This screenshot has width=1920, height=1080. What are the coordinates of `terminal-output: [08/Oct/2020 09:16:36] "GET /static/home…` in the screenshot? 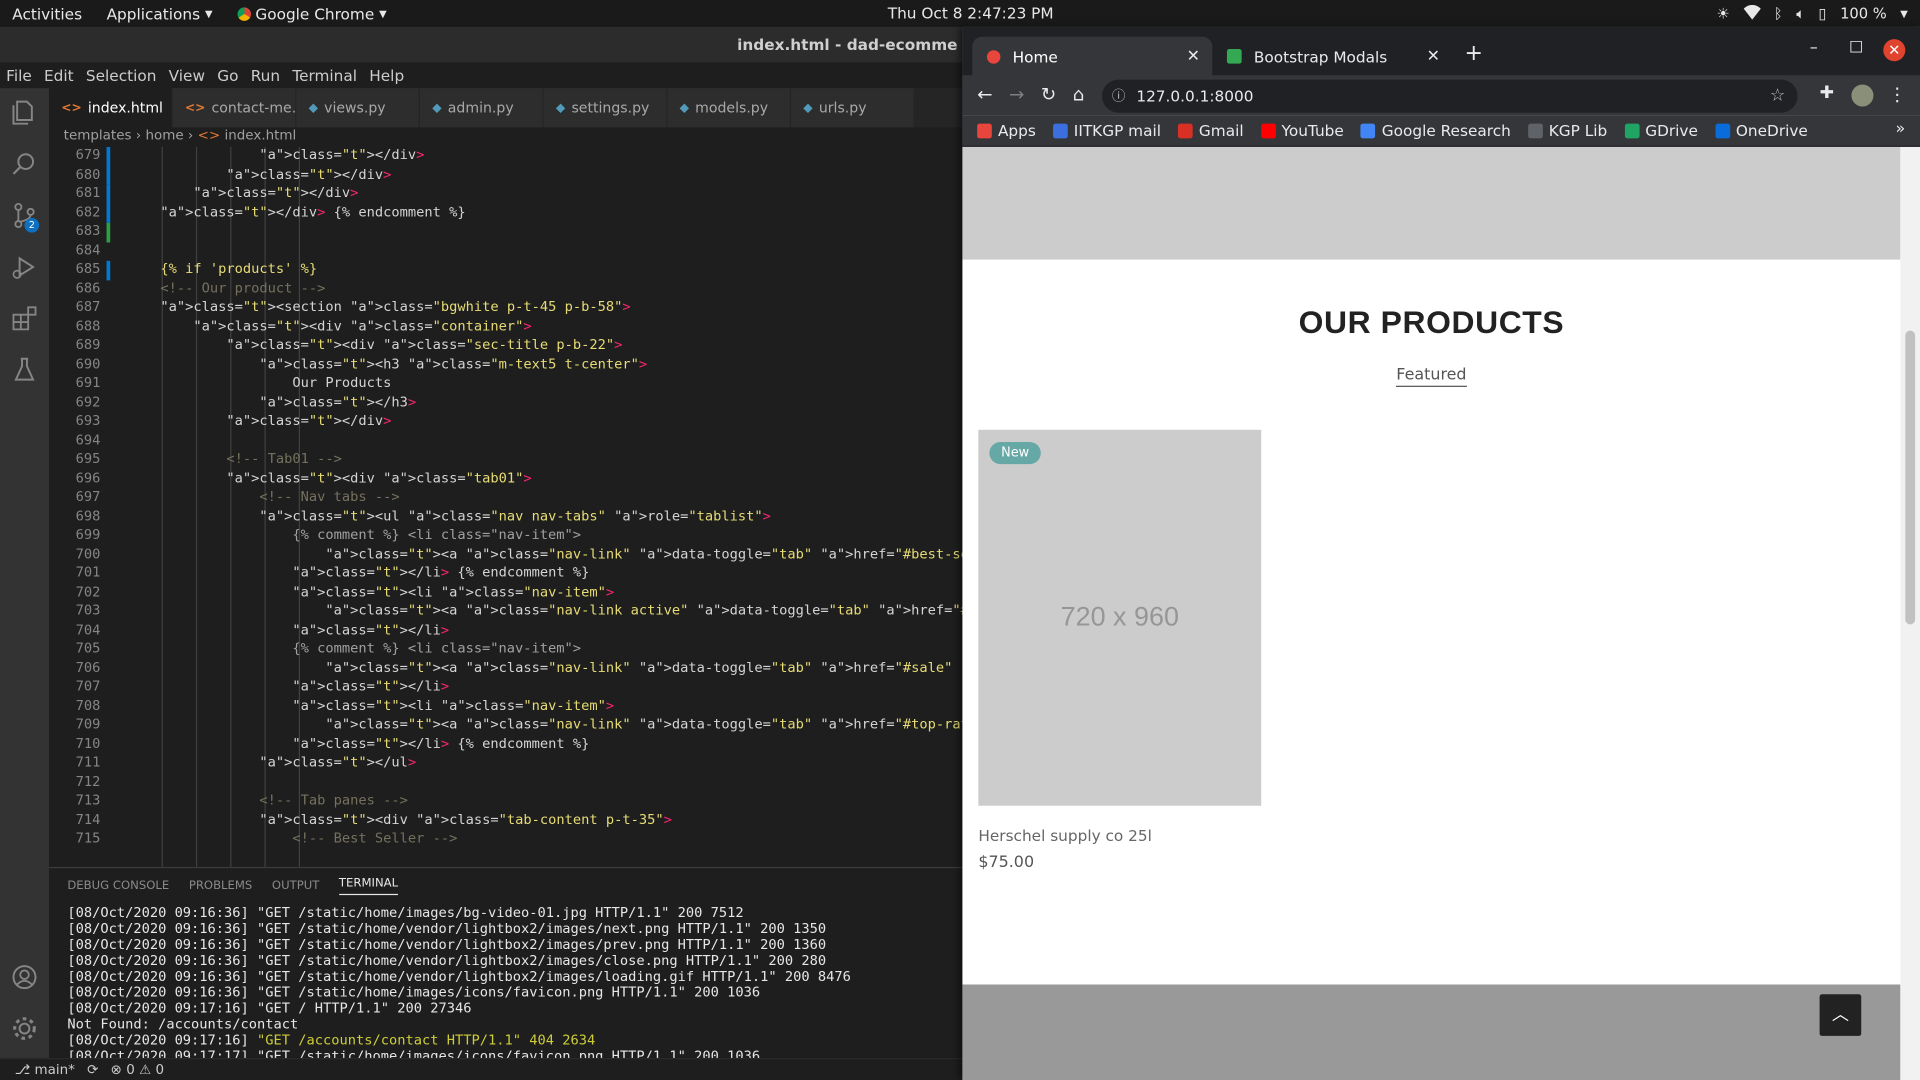 It's located at (459, 992).